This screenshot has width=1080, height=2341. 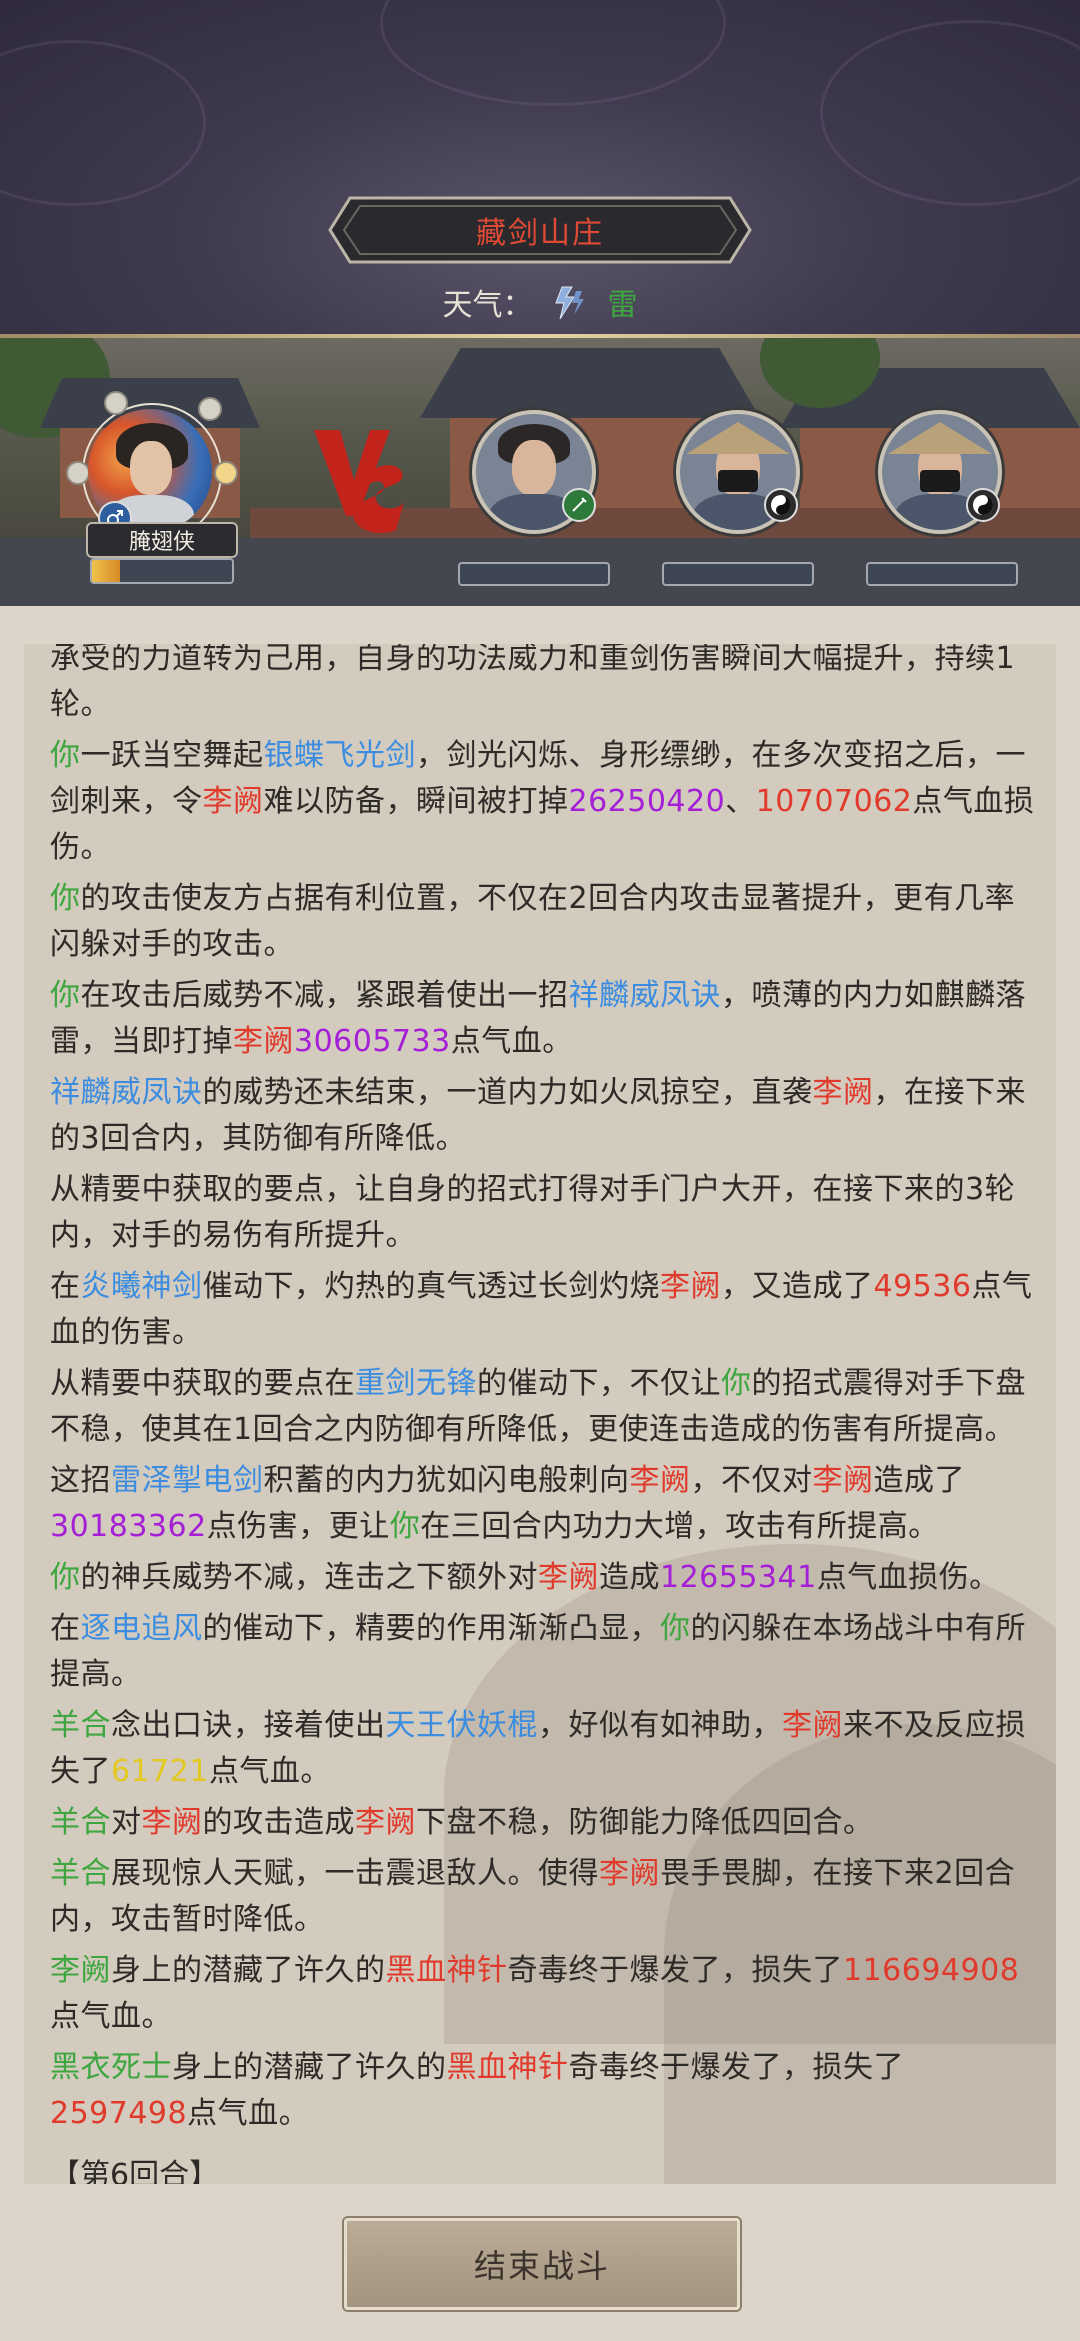 I want to click on log-segment: 炎曦神剑, so click(x=141, y=1286).